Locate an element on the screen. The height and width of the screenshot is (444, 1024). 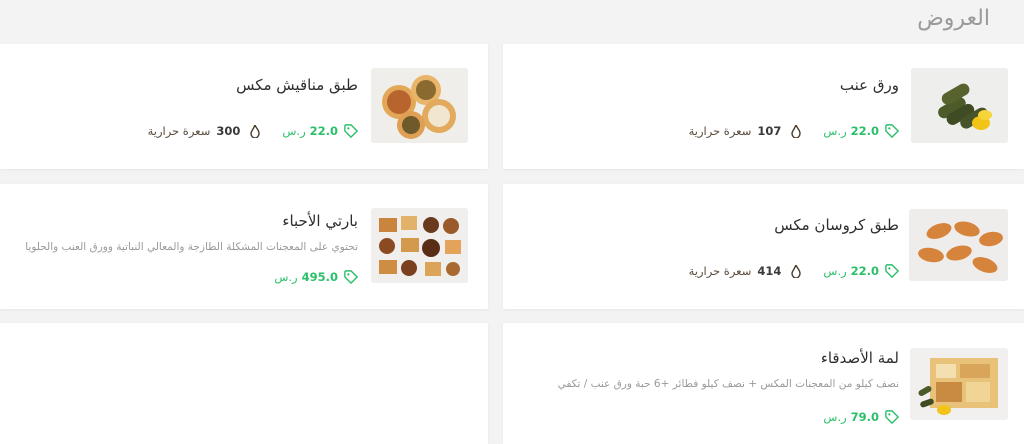
calories: 300 سعرة حرارية is located at coordinates (204, 131).